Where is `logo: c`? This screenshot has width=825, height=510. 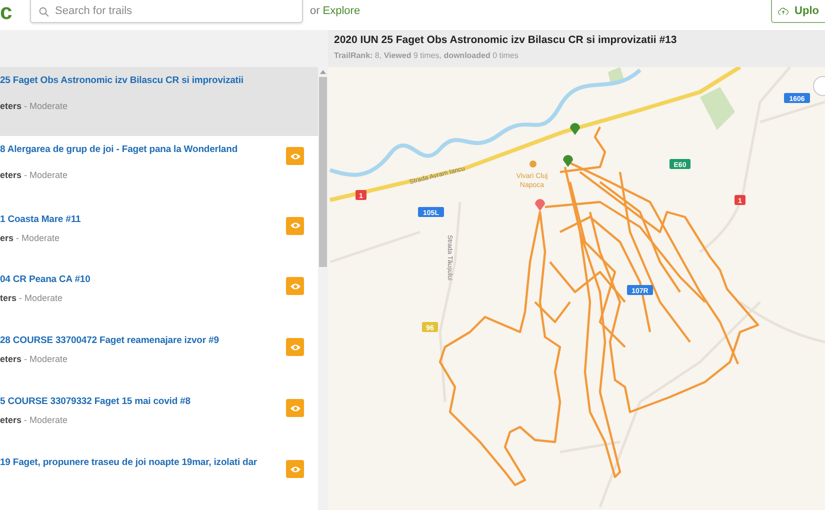 logo: c is located at coordinates (15, 12).